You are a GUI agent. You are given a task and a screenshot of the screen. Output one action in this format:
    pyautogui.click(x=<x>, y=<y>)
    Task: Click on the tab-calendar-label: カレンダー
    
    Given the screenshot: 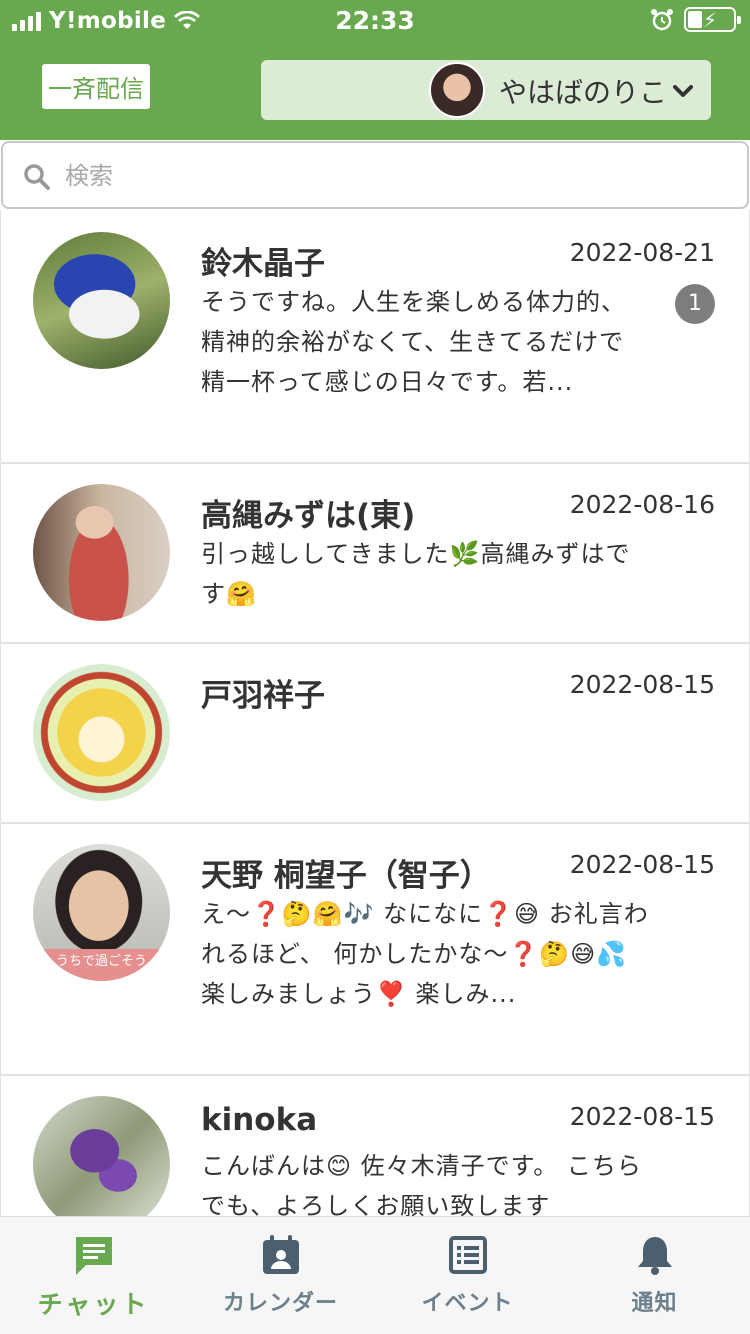 What is the action you would take?
    pyautogui.click(x=280, y=1303)
    